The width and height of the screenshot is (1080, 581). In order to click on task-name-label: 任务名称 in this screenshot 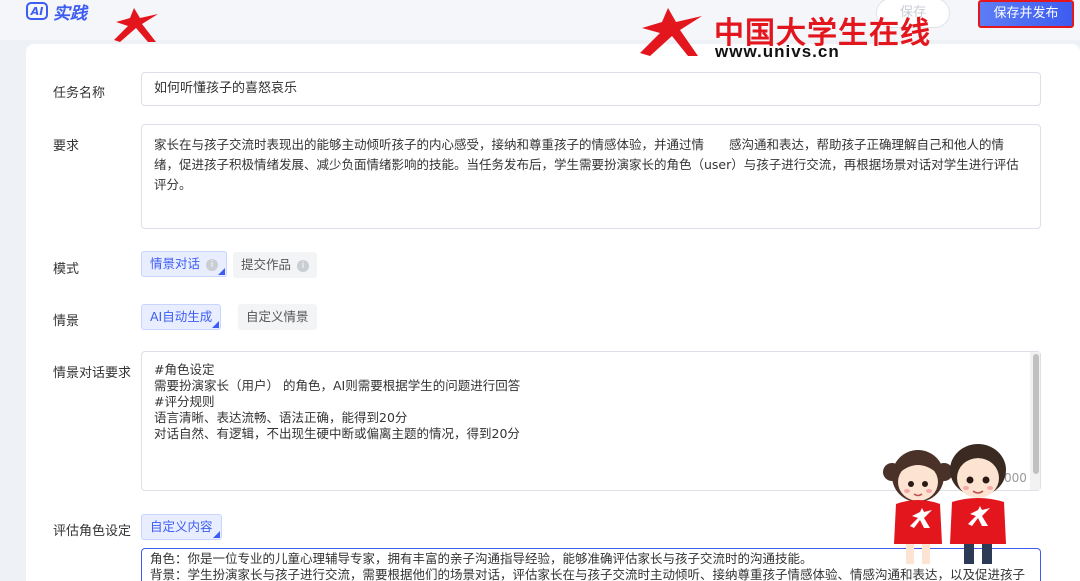, I will do `click(79, 93)`.